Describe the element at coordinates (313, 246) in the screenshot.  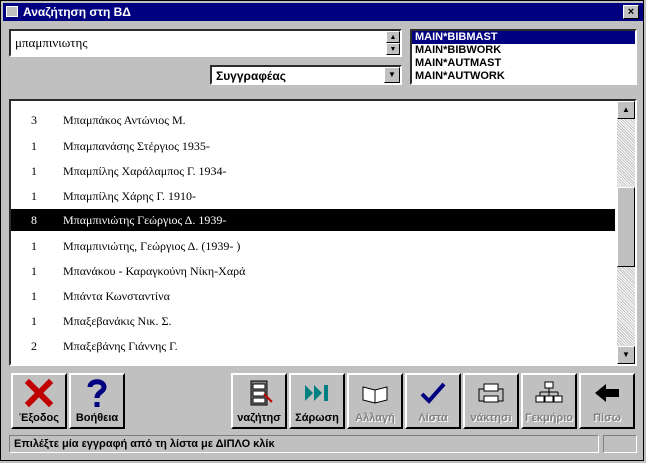
I see `list-item: 1 Μπαμπινιώτης, Γεώργιος Δ. (1939- )` at that location.